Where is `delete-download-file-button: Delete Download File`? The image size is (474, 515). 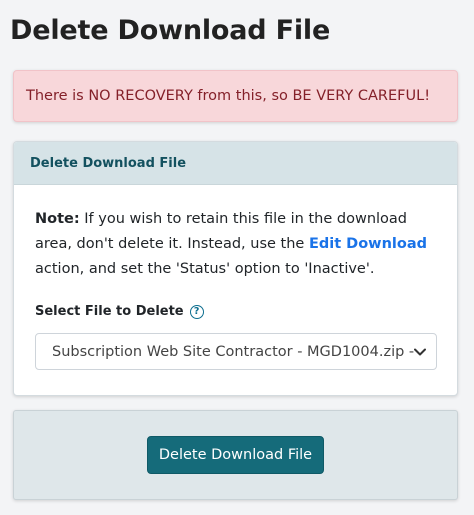
delete-download-file-button: Delete Download File is located at coordinates (235, 455).